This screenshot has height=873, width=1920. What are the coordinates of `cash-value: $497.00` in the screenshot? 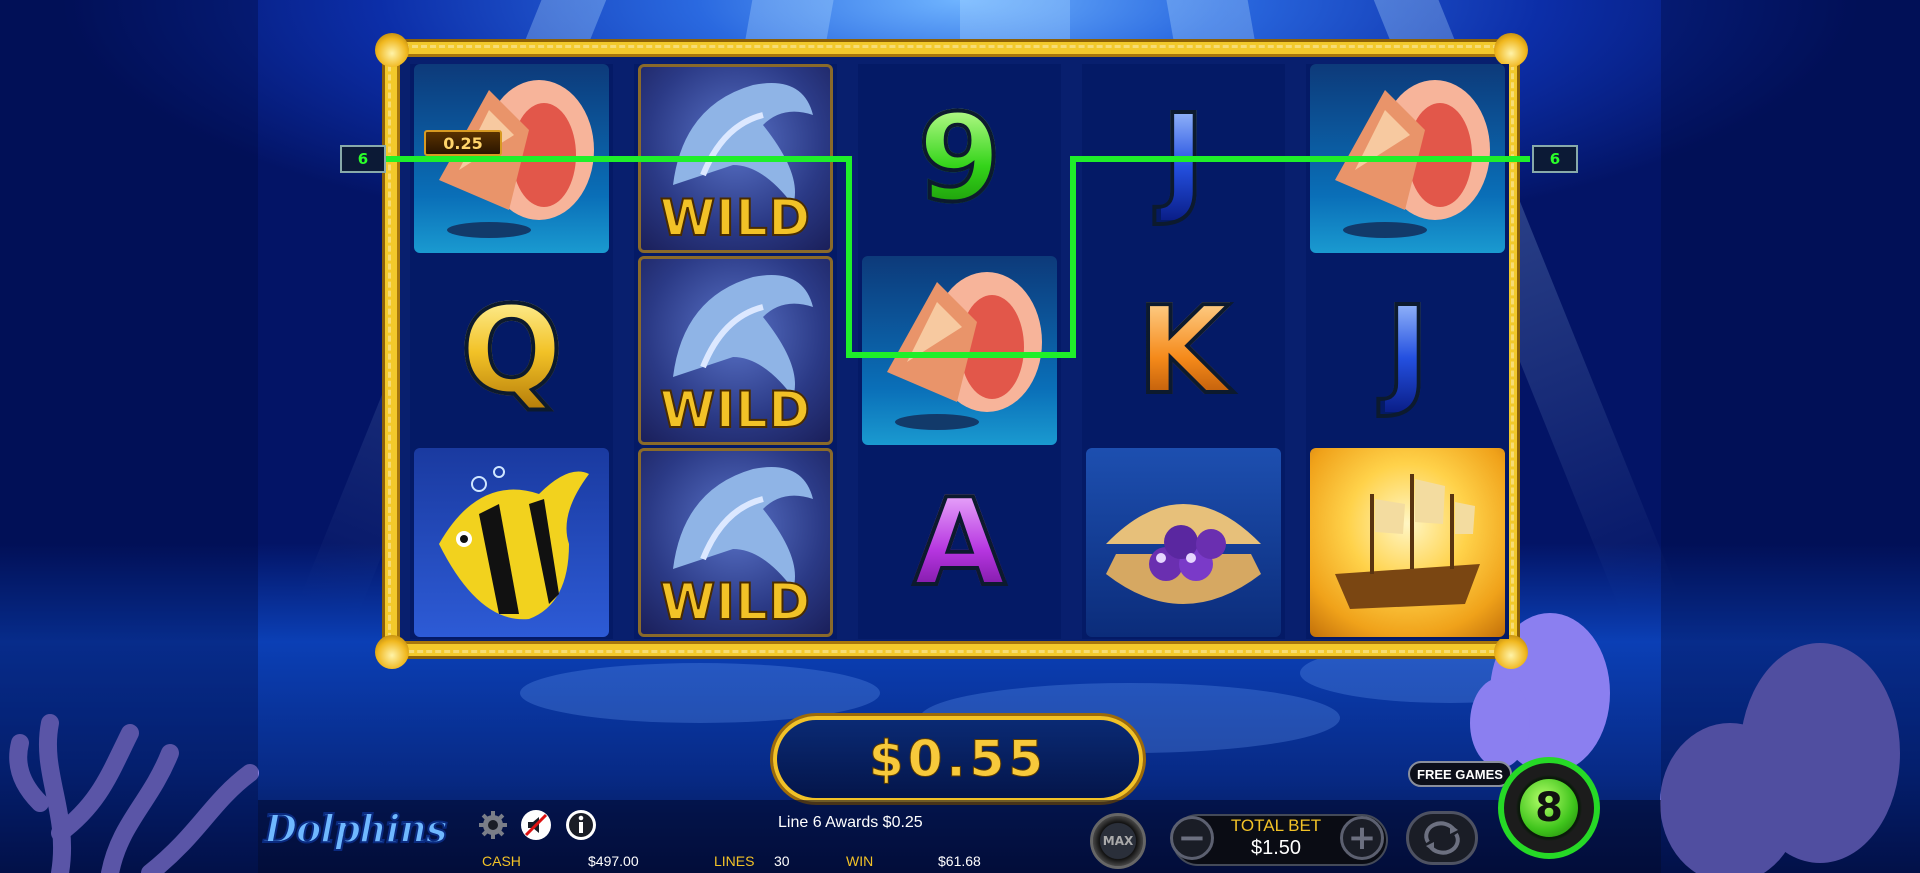 It's located at (613, 861).